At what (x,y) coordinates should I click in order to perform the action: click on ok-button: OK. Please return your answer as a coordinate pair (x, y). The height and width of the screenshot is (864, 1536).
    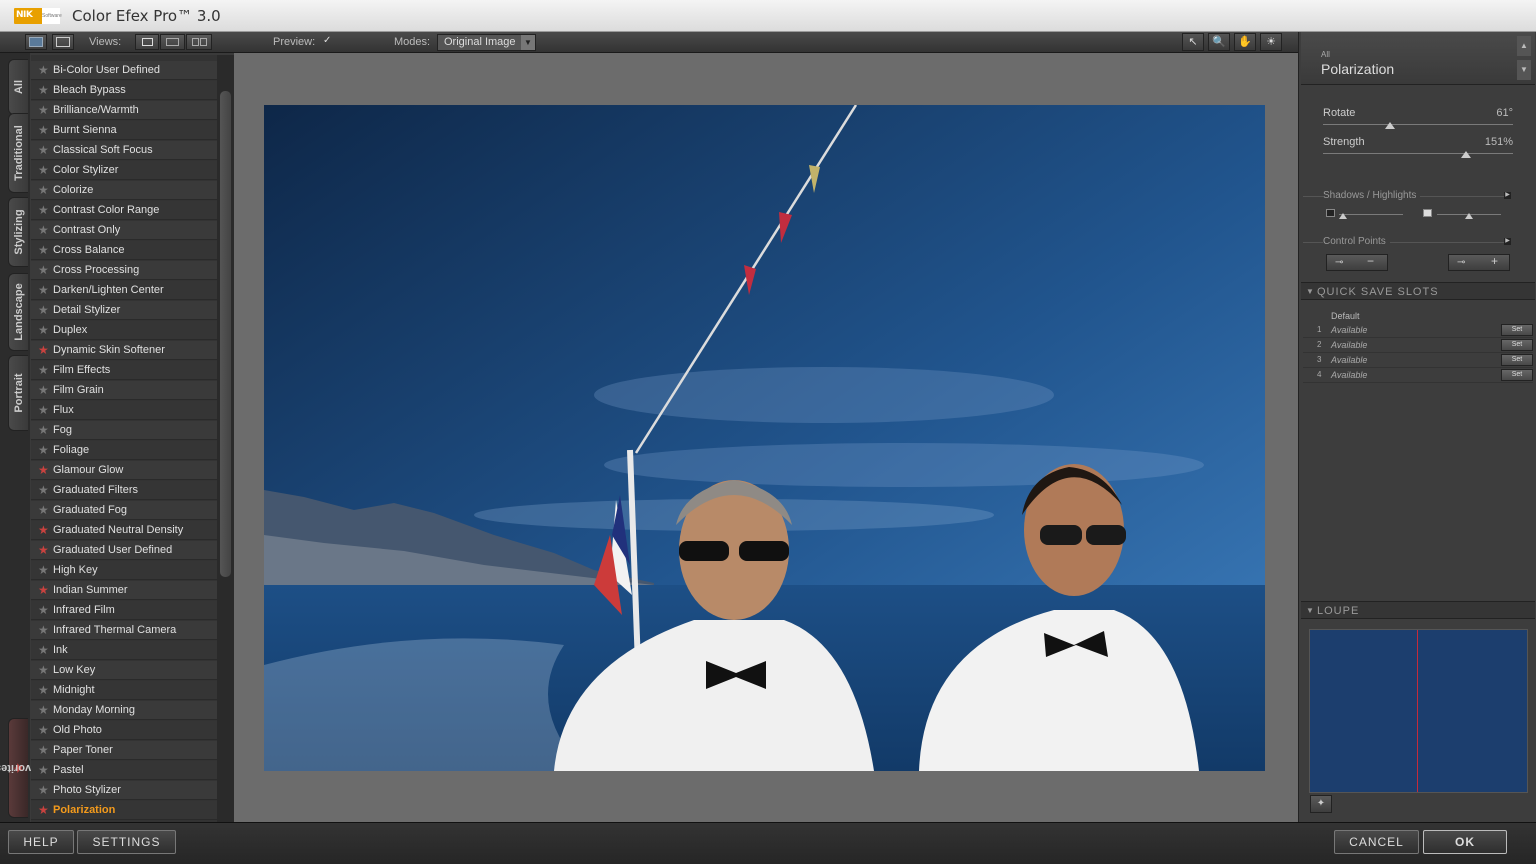
    Looking at the image, I should click on (1465, 842).